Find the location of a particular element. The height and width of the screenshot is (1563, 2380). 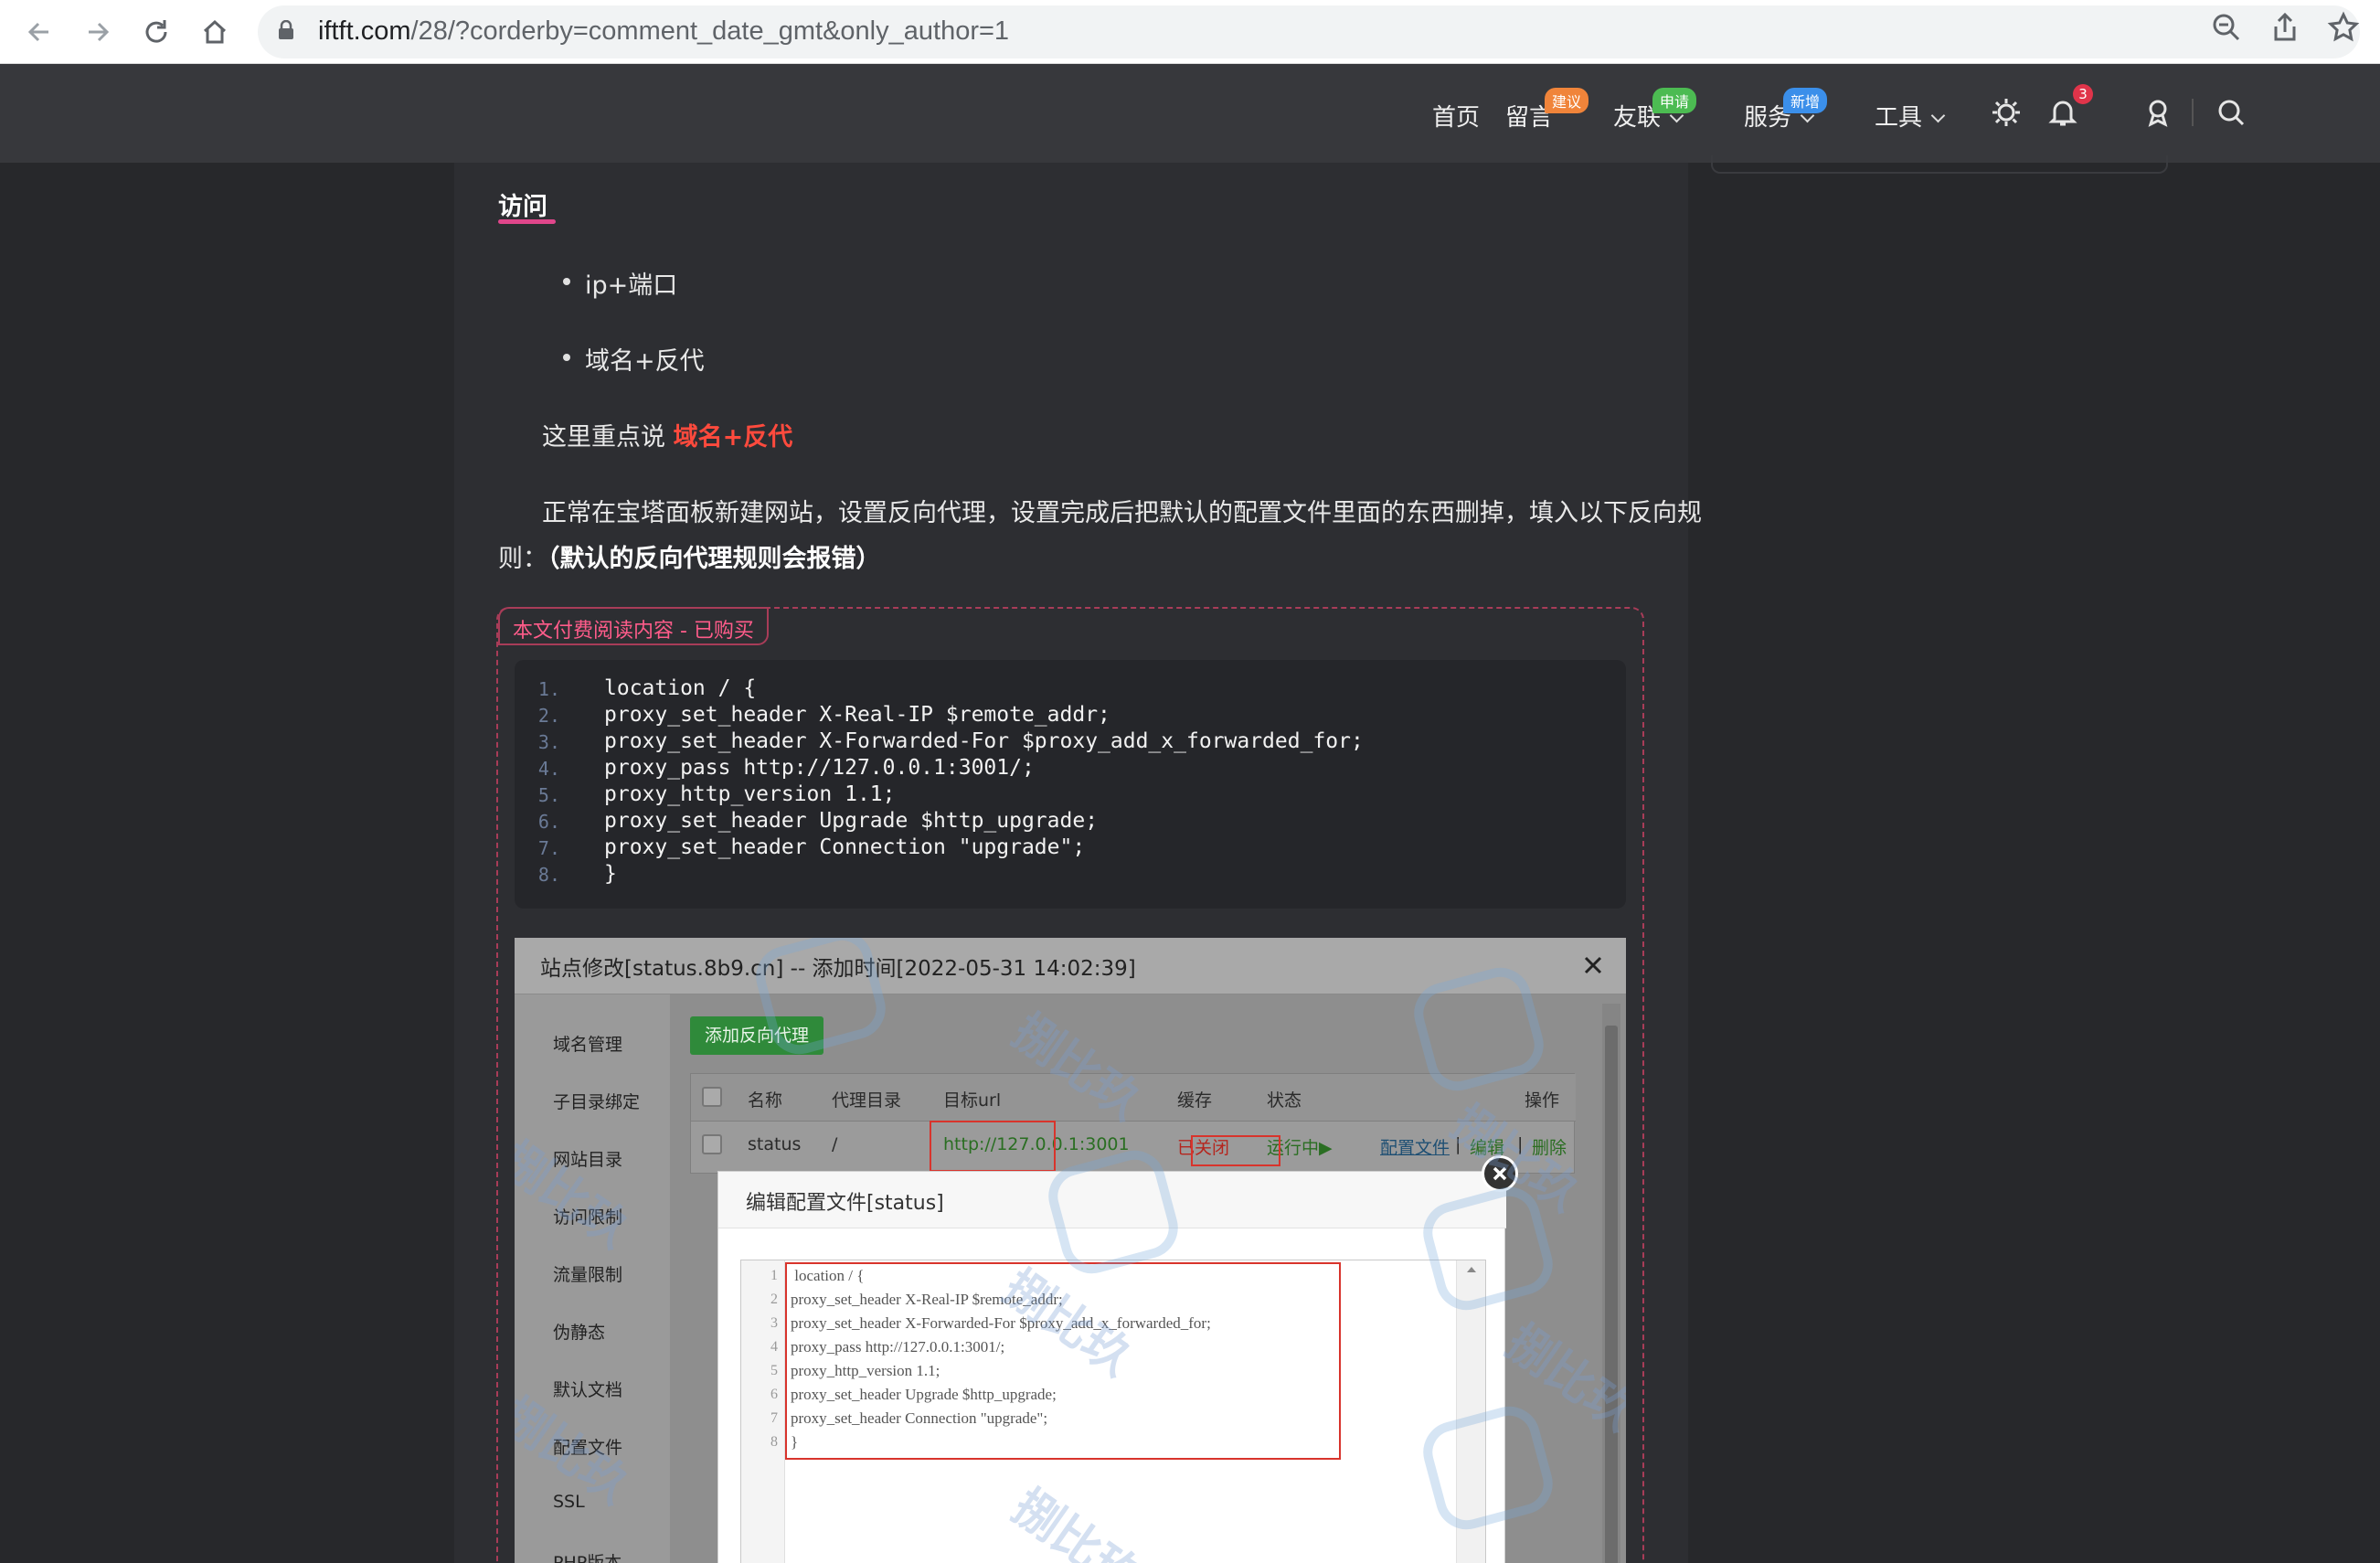

screenshot-side-item: 访问限制 is located at coordinates (587, 1216).